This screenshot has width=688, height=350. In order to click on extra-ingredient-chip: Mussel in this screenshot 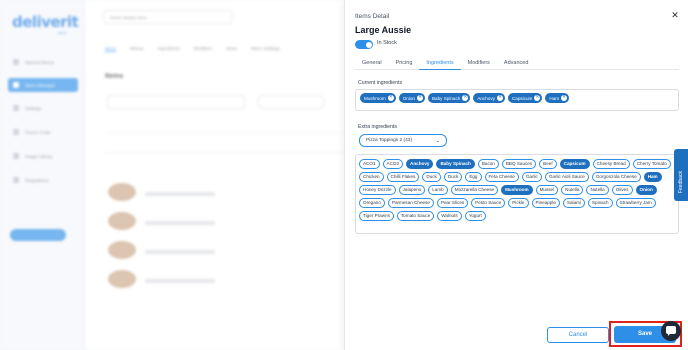, I will do `click(547, 190)`.